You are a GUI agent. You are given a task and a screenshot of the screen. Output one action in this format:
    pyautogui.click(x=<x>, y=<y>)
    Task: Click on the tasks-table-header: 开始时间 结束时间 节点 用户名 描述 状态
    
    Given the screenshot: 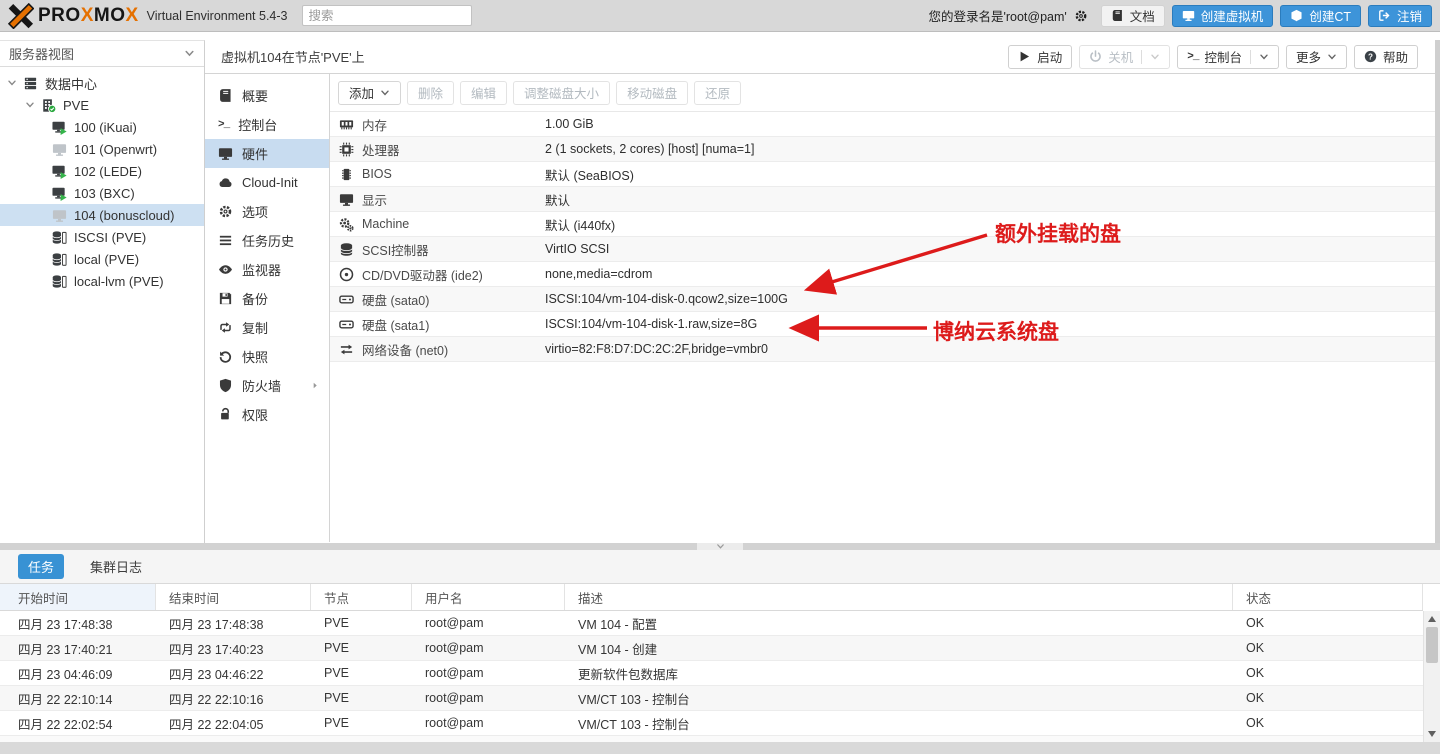 What is the action you would take?
    pyautogui.click(x=711, y=597)
    